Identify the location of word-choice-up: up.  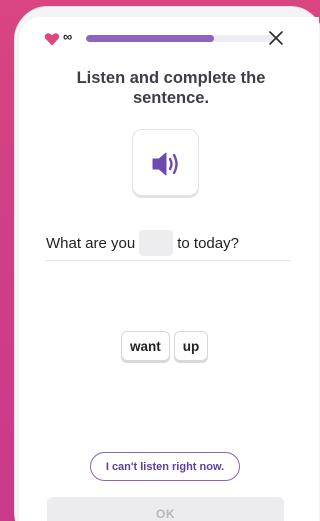
(191, 346).